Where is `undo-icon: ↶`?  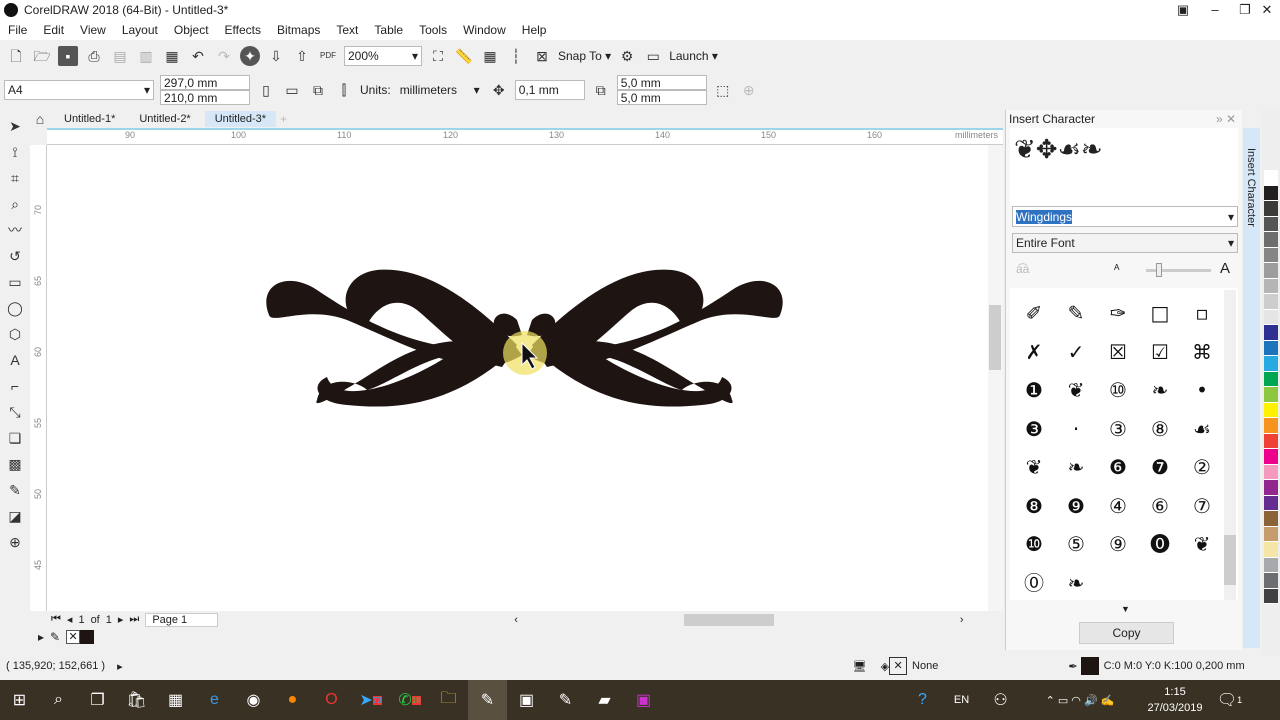 undo-icon: ↶ is located at coordinates (198, 56).